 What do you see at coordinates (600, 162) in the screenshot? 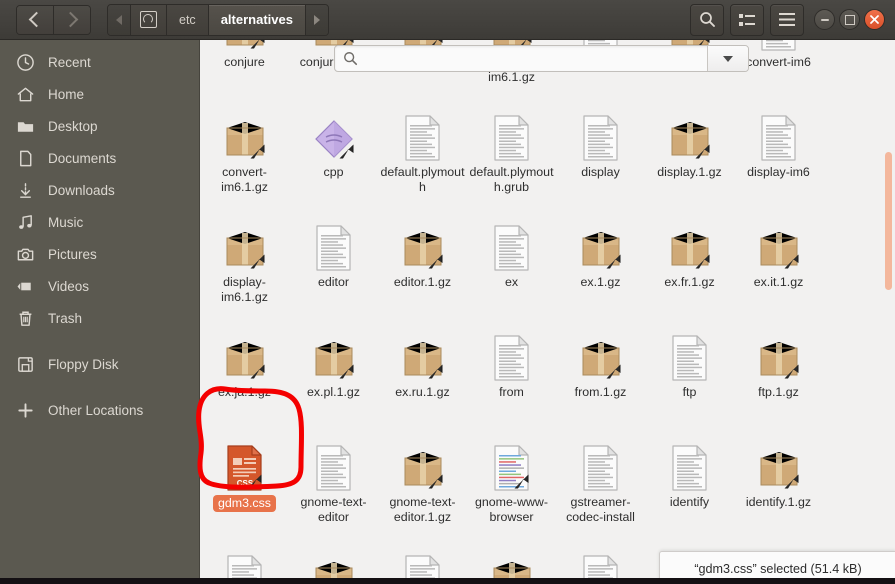
I see `file-item: display` at bounding box center [600, 162].